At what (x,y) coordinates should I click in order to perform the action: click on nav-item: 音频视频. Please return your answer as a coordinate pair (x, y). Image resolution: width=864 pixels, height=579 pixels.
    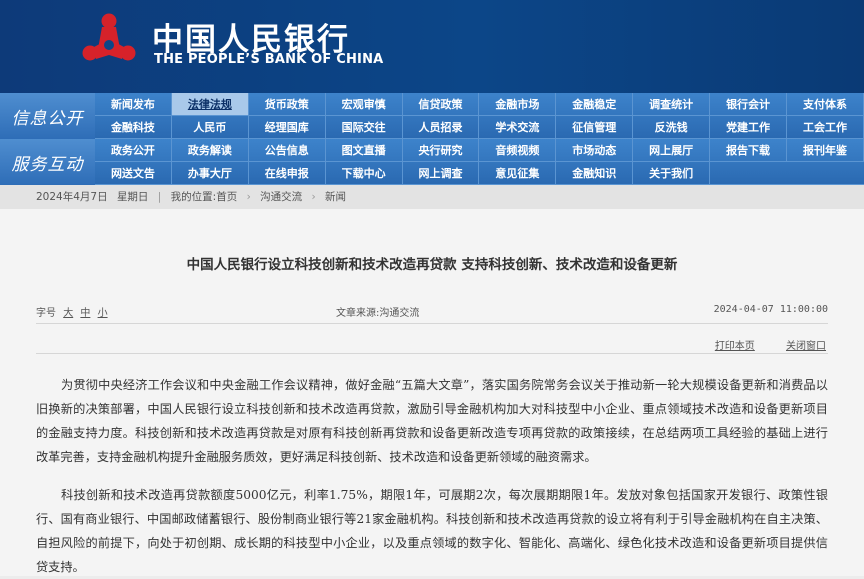
    Looking at the image, I should click on (518, 150).